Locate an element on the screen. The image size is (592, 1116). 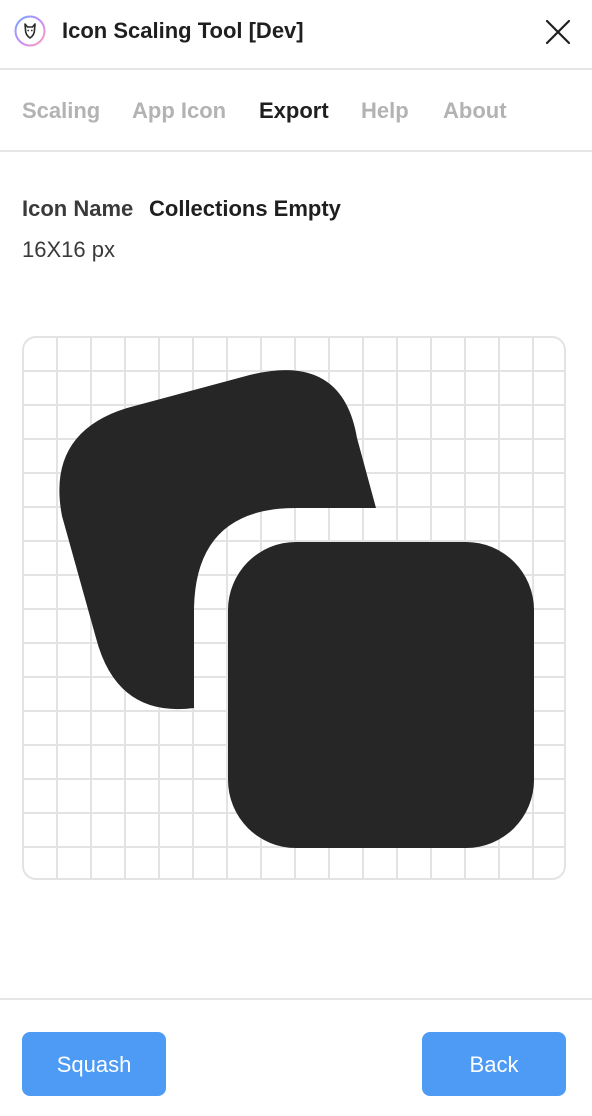
close-icon is located at coordinates (558, 32).